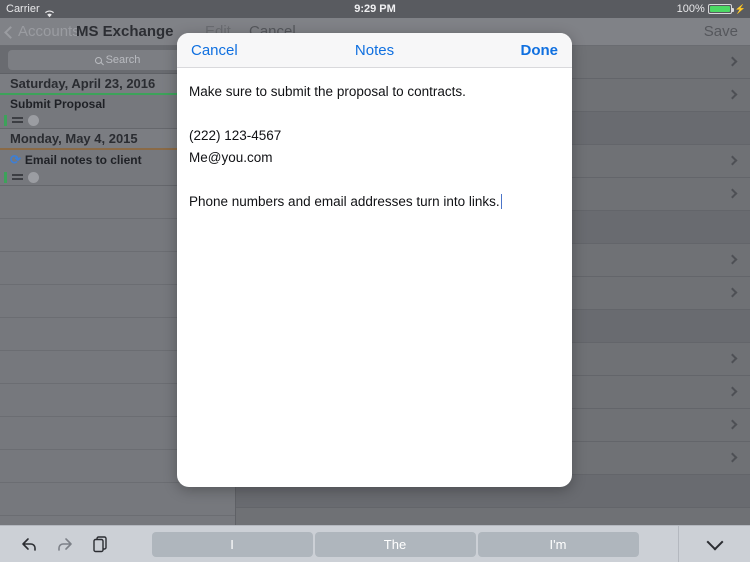  I want to click on modal-done-button: Done, so click(540, 50).